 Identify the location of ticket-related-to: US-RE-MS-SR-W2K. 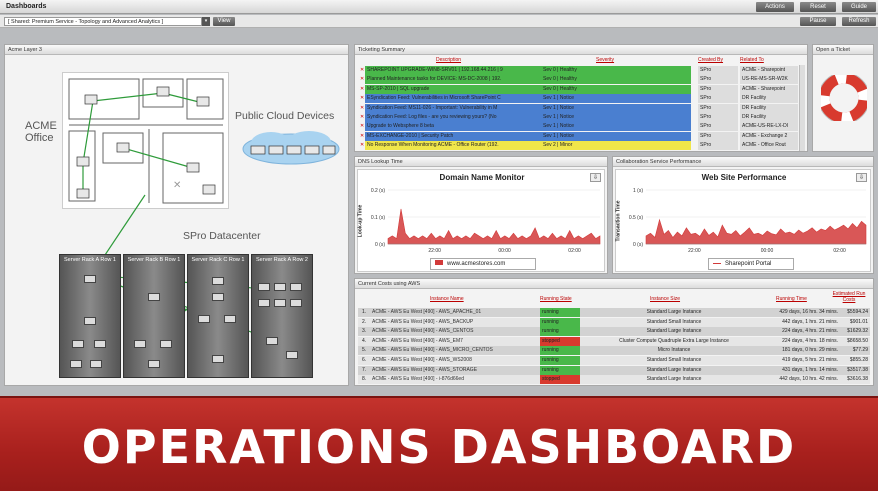
(769, 80).